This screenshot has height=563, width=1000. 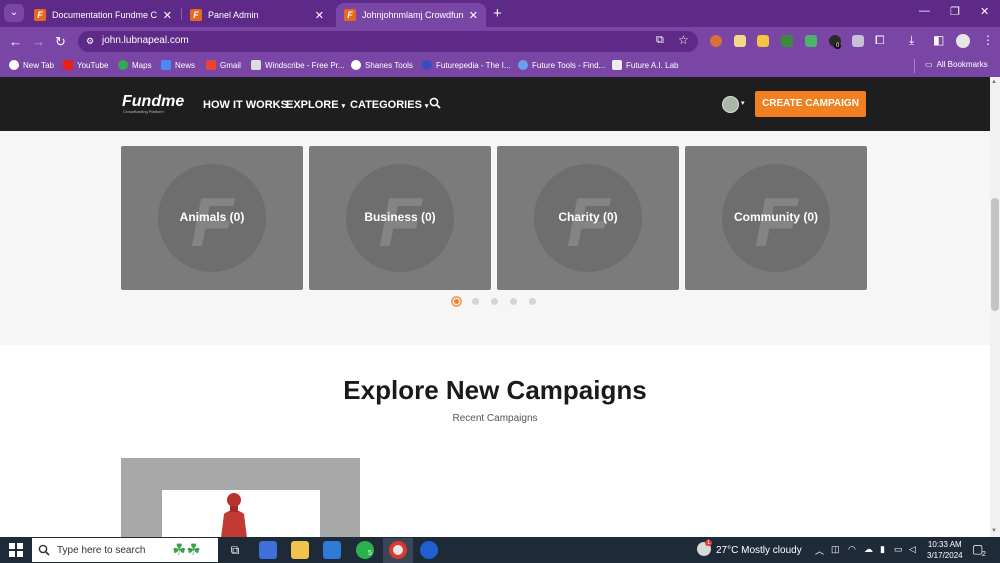 I want to click on meet-now-icon: ◫, so click(x=835, y=549).